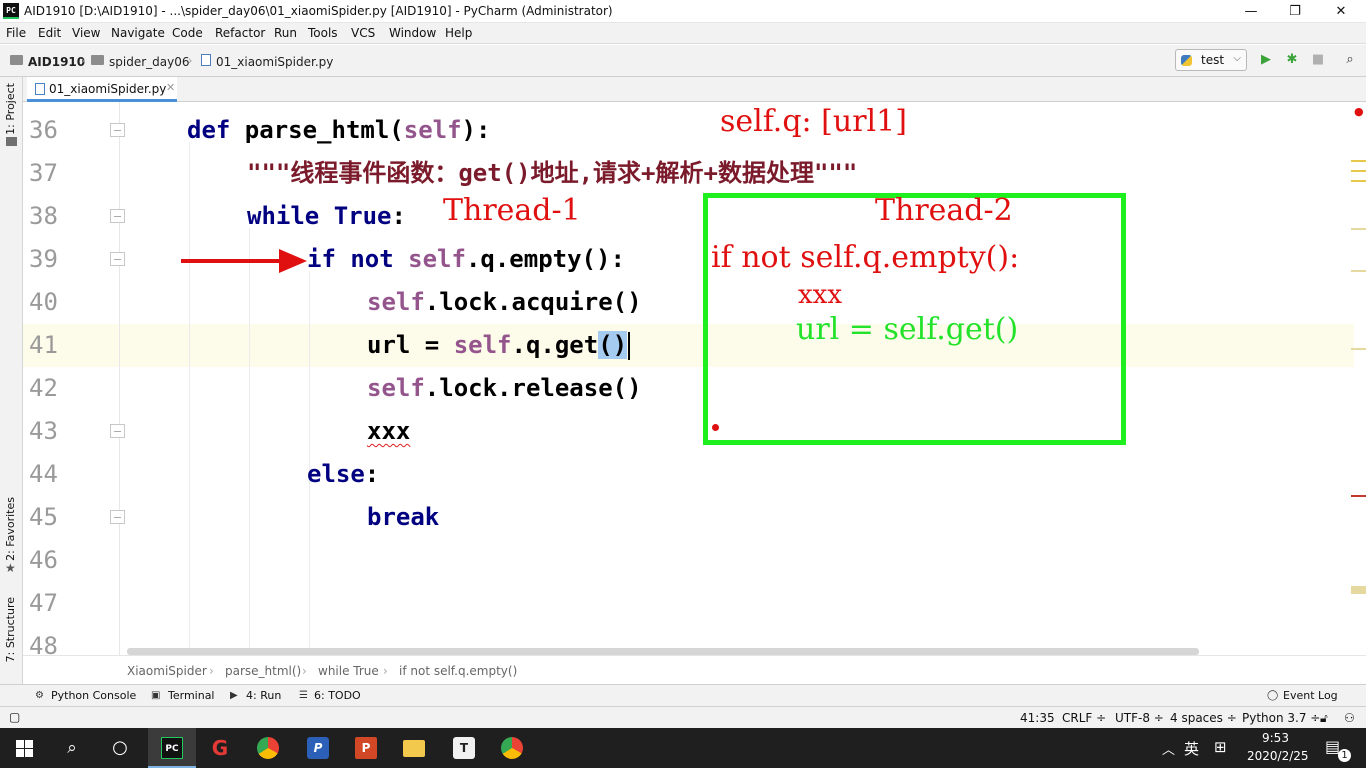 The height and width of the screenshot is (768, 1366). I want to click on error-indicator-icon: ●, so click(1359, 111).